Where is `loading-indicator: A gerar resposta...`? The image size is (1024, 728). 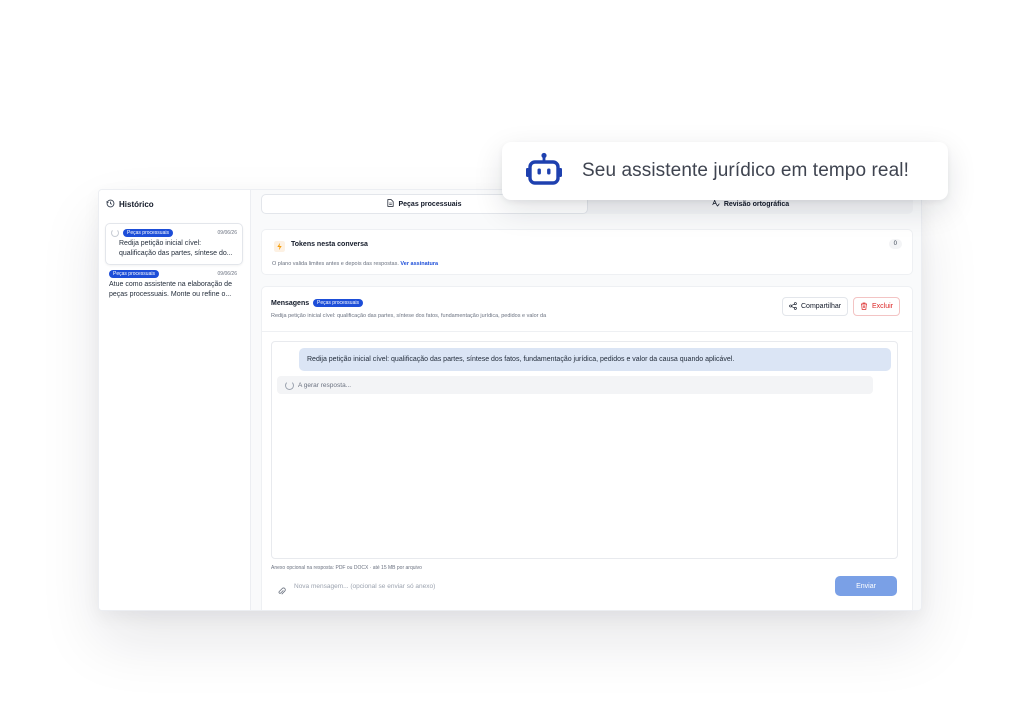 loading-indicator: A gerar resposta... is located at coordinates (575, 385).